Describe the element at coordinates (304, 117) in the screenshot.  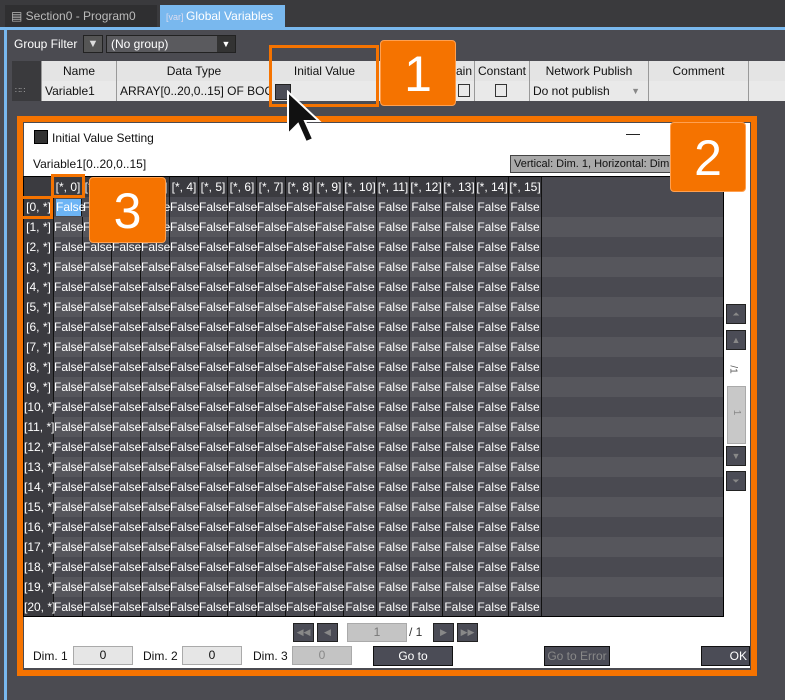
I see `mouse-cursor-icon` at that location.